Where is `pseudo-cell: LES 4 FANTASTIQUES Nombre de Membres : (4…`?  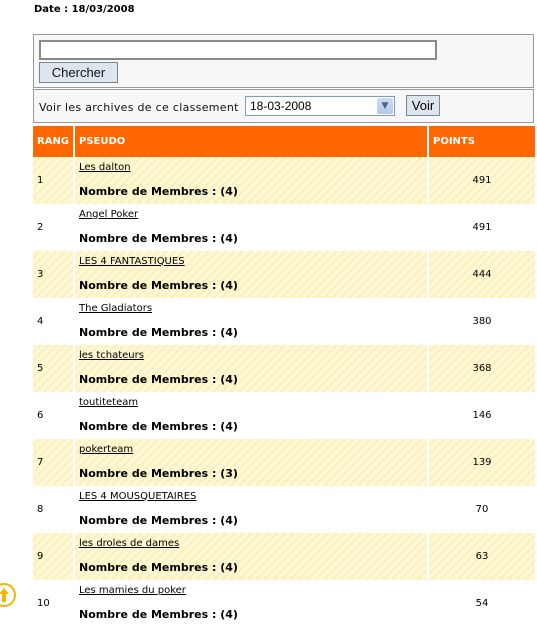
pseudo-cell: LES 4 FANTASTIQUES Nombre de Membres : (4… is located at coordinates (252, 274).